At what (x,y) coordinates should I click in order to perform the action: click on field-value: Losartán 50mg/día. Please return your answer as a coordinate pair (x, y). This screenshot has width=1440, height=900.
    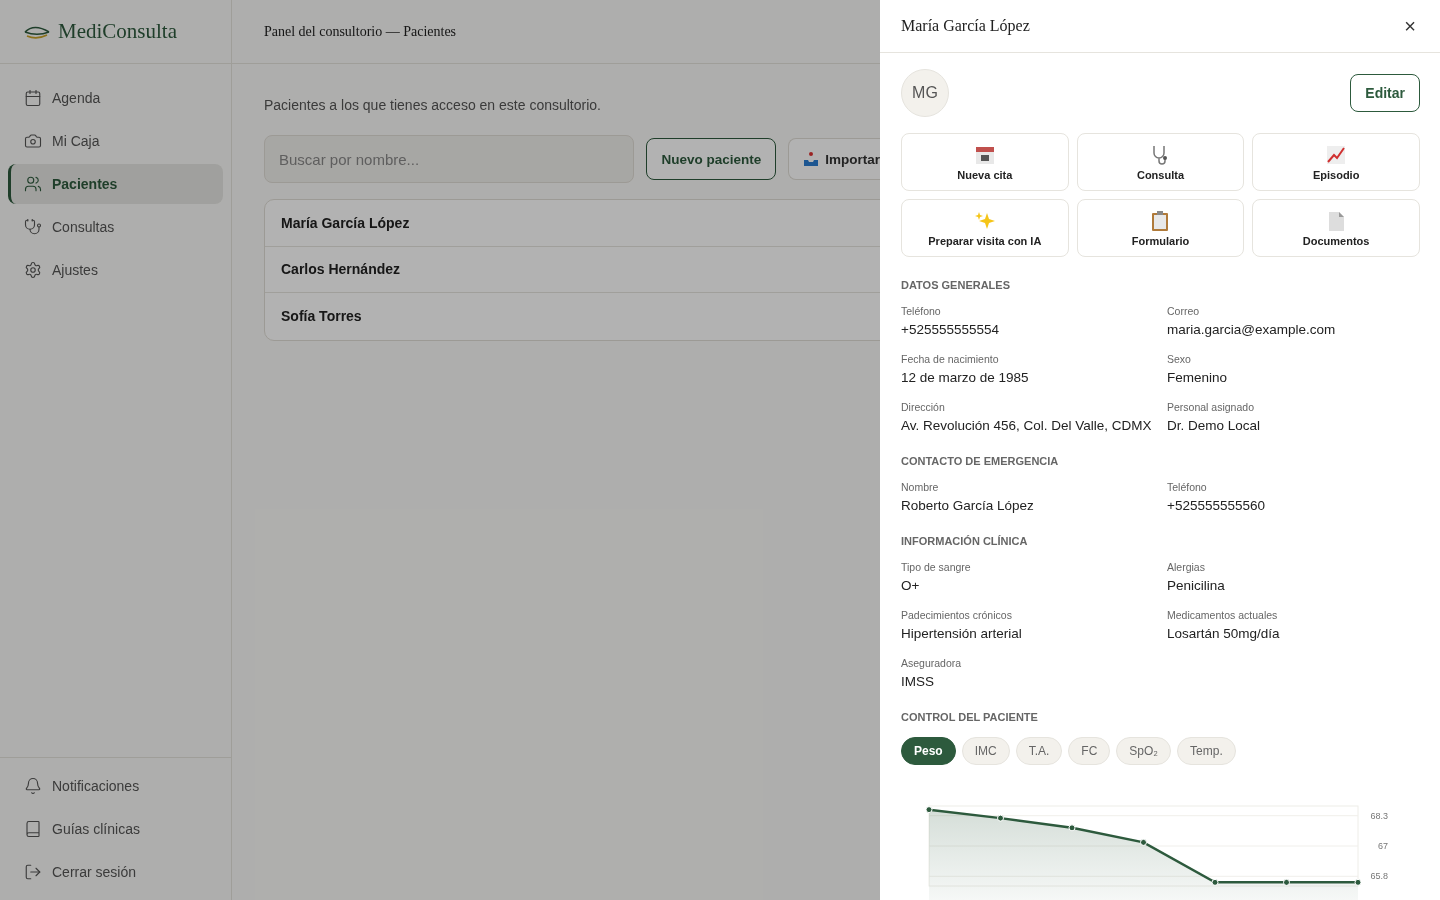
    Looking at the image, I should click on (1224, 633).